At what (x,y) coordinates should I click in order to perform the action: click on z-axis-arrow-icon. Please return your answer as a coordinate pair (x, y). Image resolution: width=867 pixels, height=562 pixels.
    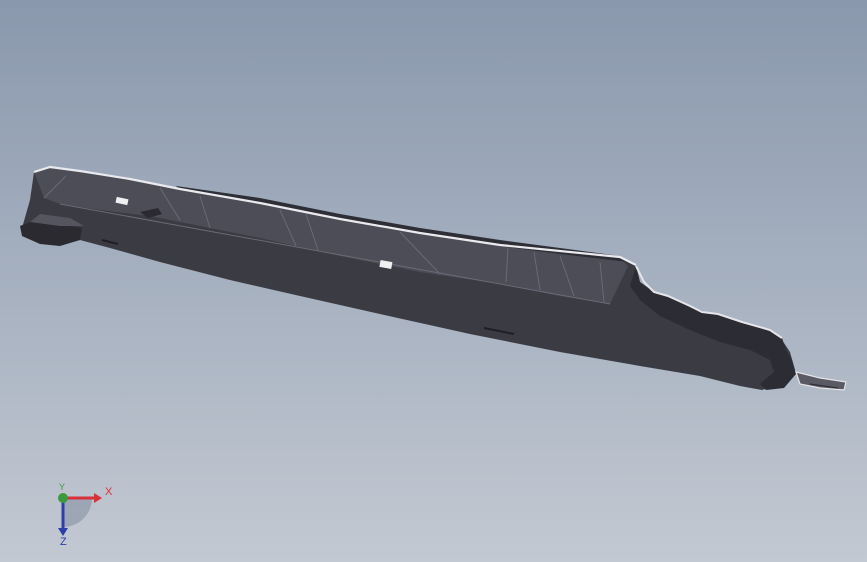
    Looking at the image, I should click on (63, 532).